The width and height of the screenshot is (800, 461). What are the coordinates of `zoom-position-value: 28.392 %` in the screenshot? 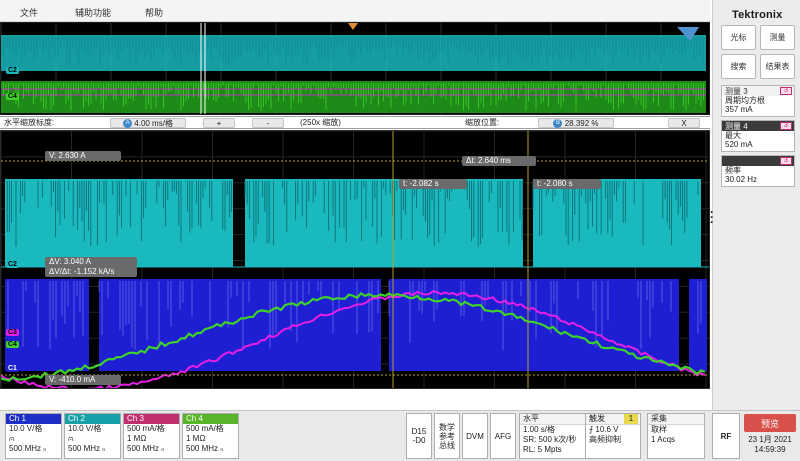 It's located at (581, 123).